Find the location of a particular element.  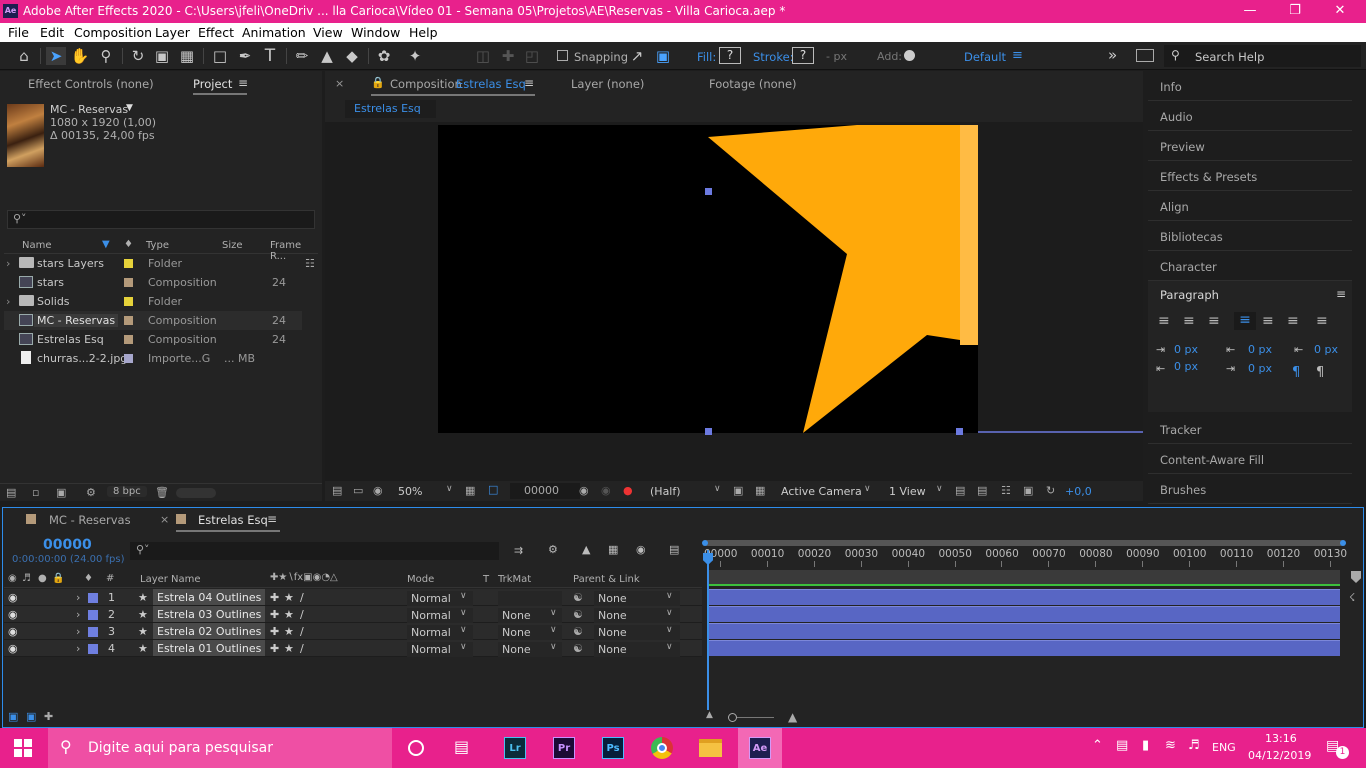

premiere-app-icon: Pr is located at coordinates (564, 748).